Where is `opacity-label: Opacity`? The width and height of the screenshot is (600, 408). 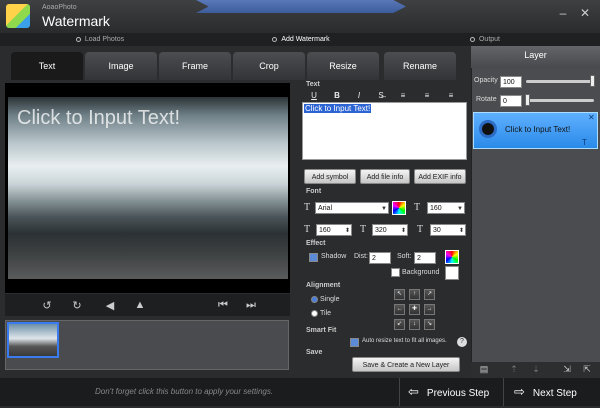 opacity-label: Opacity is located at coordinates (486, 80).